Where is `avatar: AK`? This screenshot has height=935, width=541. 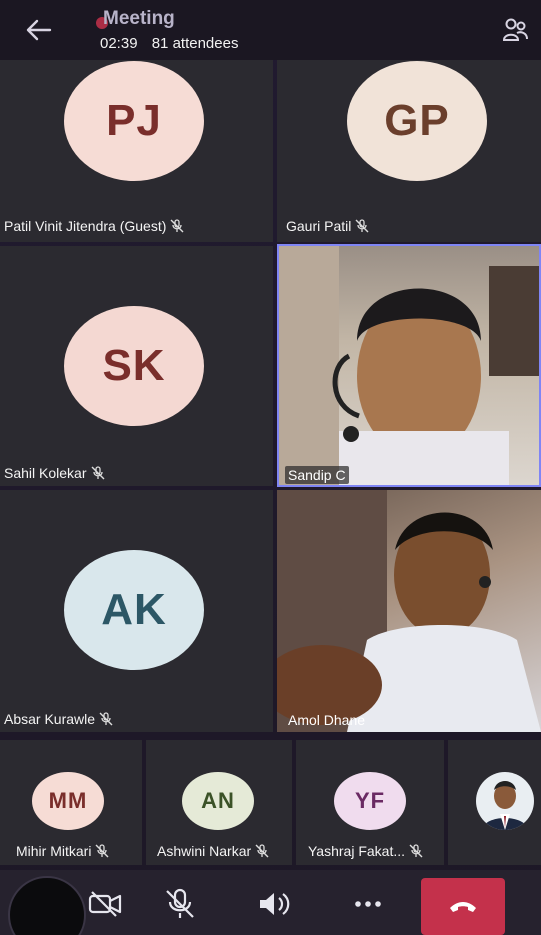 avatar: AK is located at coordinates (134, 610).